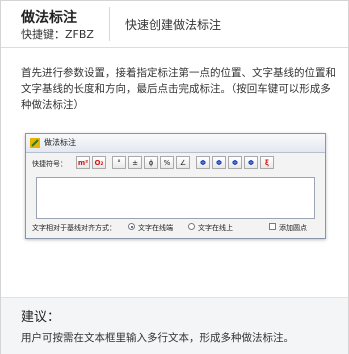 The height and width of the screenshot is (354, 349). What do you see at coordinates (74, 228) in the screenshot?
I see `alignment-label: 文字相对于基线对齐方式：` at bounding box center [74, 228].